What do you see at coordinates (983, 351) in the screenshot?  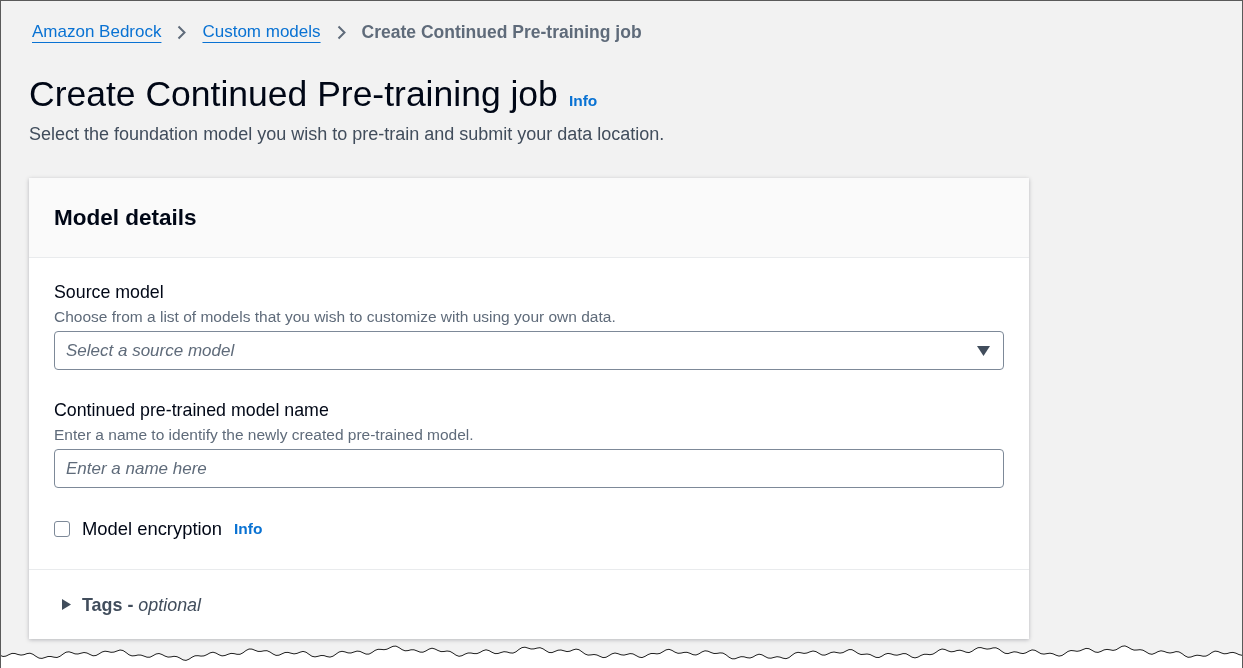 I see `caret-down-icon` at bounding box center [983, 351].